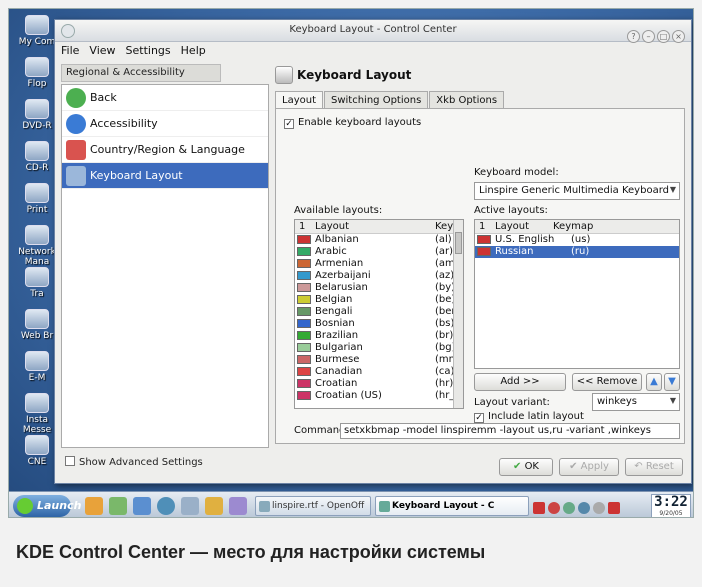 The width and height of the screenshot is (702, 587). What do you see at coordinates (663, 36) in the screenshot?
I see `maximize-icon: □` at bounding box center [663, 36].